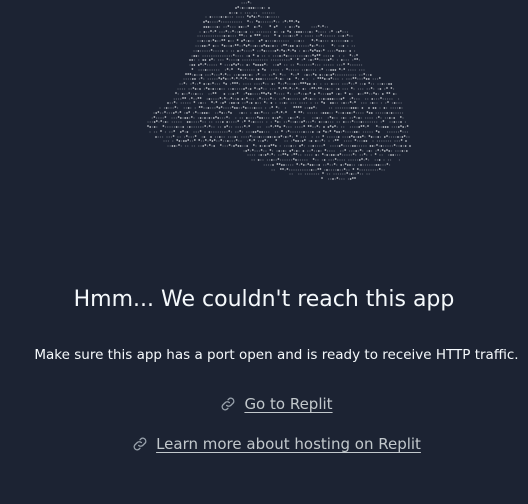 Image resolution: width=528 pixels, height=504 pixels. I want to click on learn-more-hosting-link: Learn more about hosting on Replit, so click(288, 444).